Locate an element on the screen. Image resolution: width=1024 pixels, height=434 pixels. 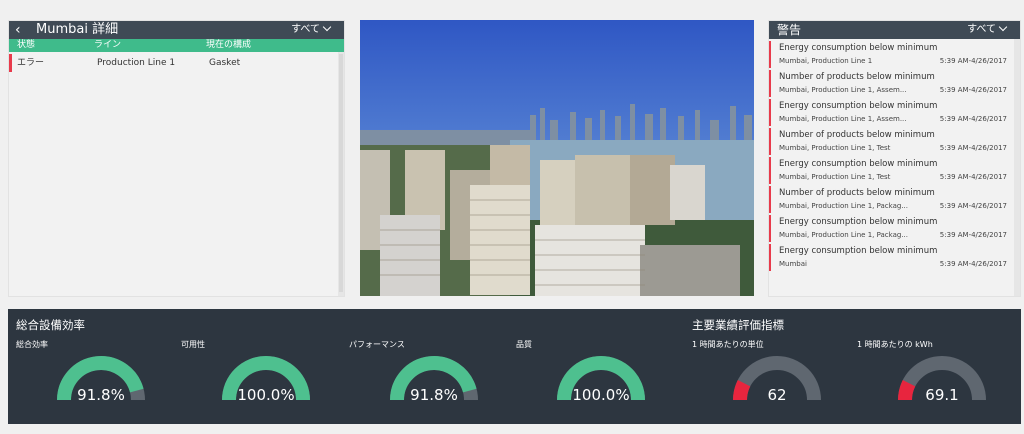
details-scrollbar is located at coordinates (341, 174).